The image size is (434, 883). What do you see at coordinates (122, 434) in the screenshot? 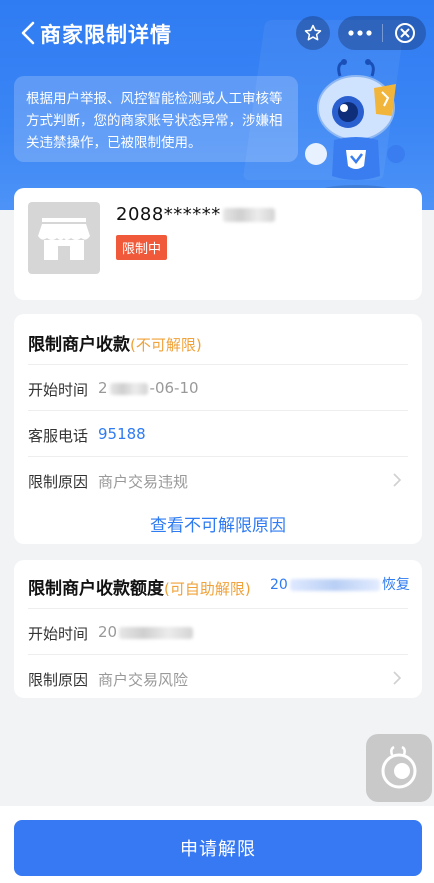
I see `service-phone-link: 95188` at bounding box center [122, 434].